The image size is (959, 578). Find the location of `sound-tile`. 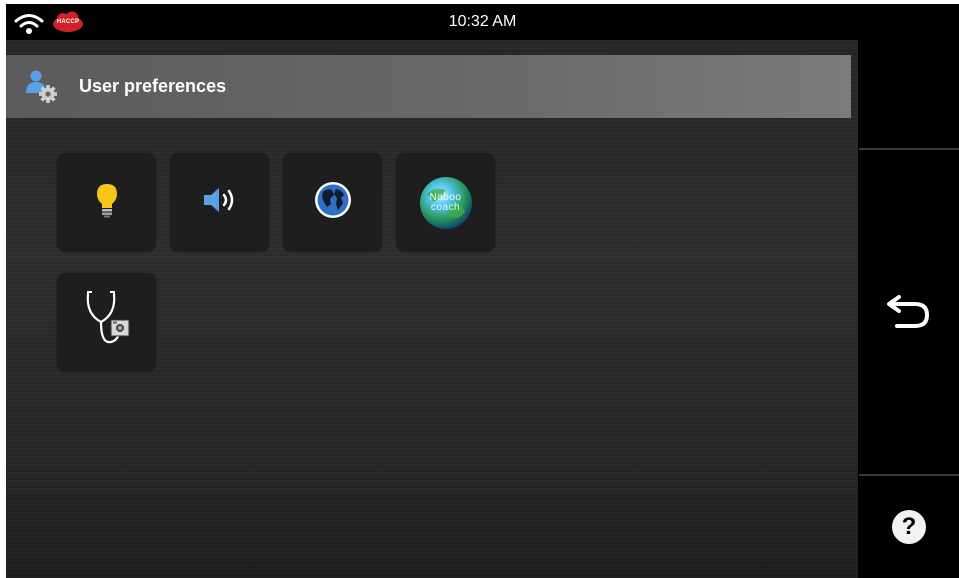

sound-tile is located at coordinates (219, 202).